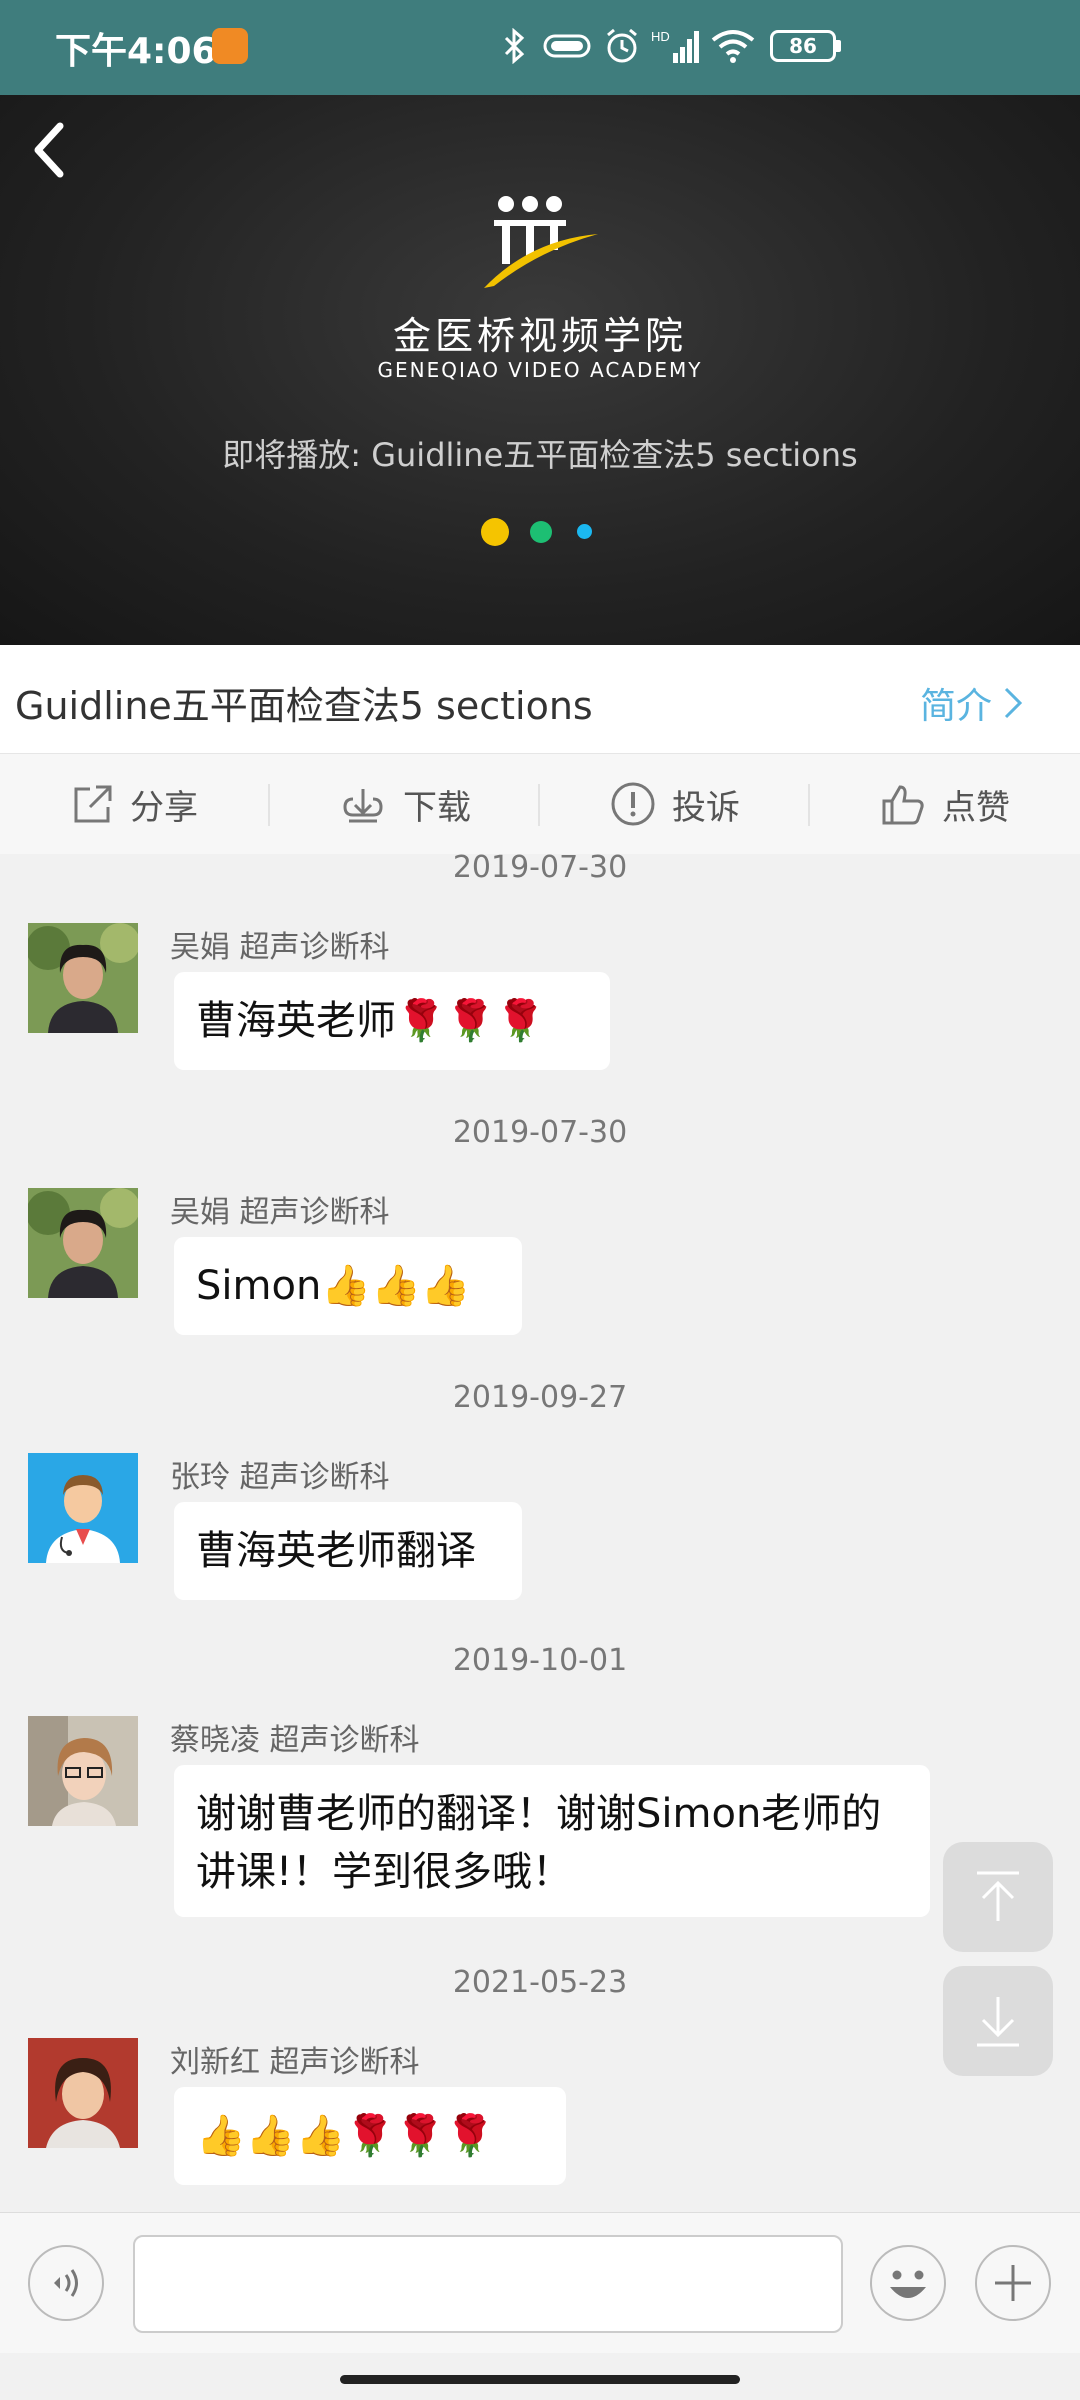 This screenshot has height=2400, width=1080. What do you see at coordinates (1013, 703) in the screenshot?
I see `chevron-right-icon` at bounding box center [1013, 703].